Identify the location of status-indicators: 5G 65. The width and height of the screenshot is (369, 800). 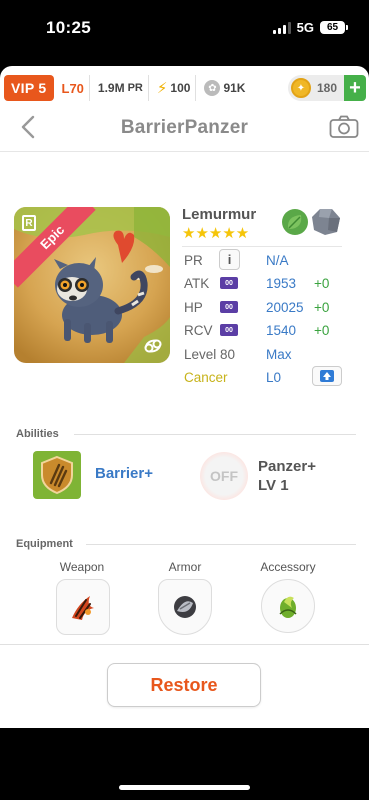
(310, 27).